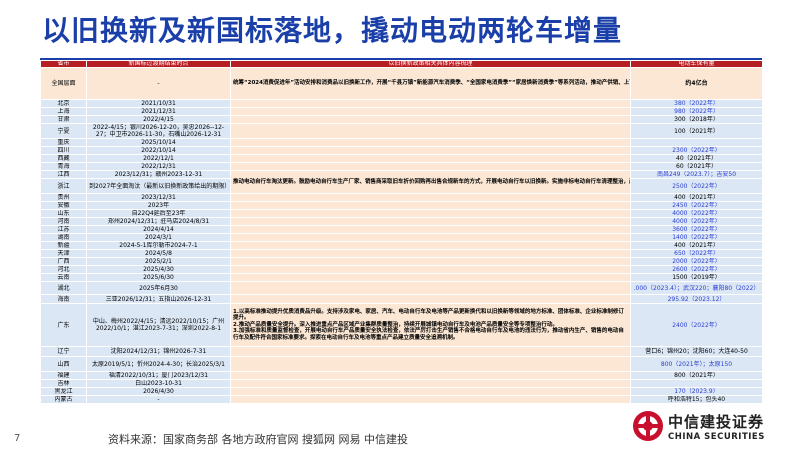  What do you see at coordinates (63, 288) in the screenshot?
I see `province-cell: 湖北` at bounding box center [63, 288].